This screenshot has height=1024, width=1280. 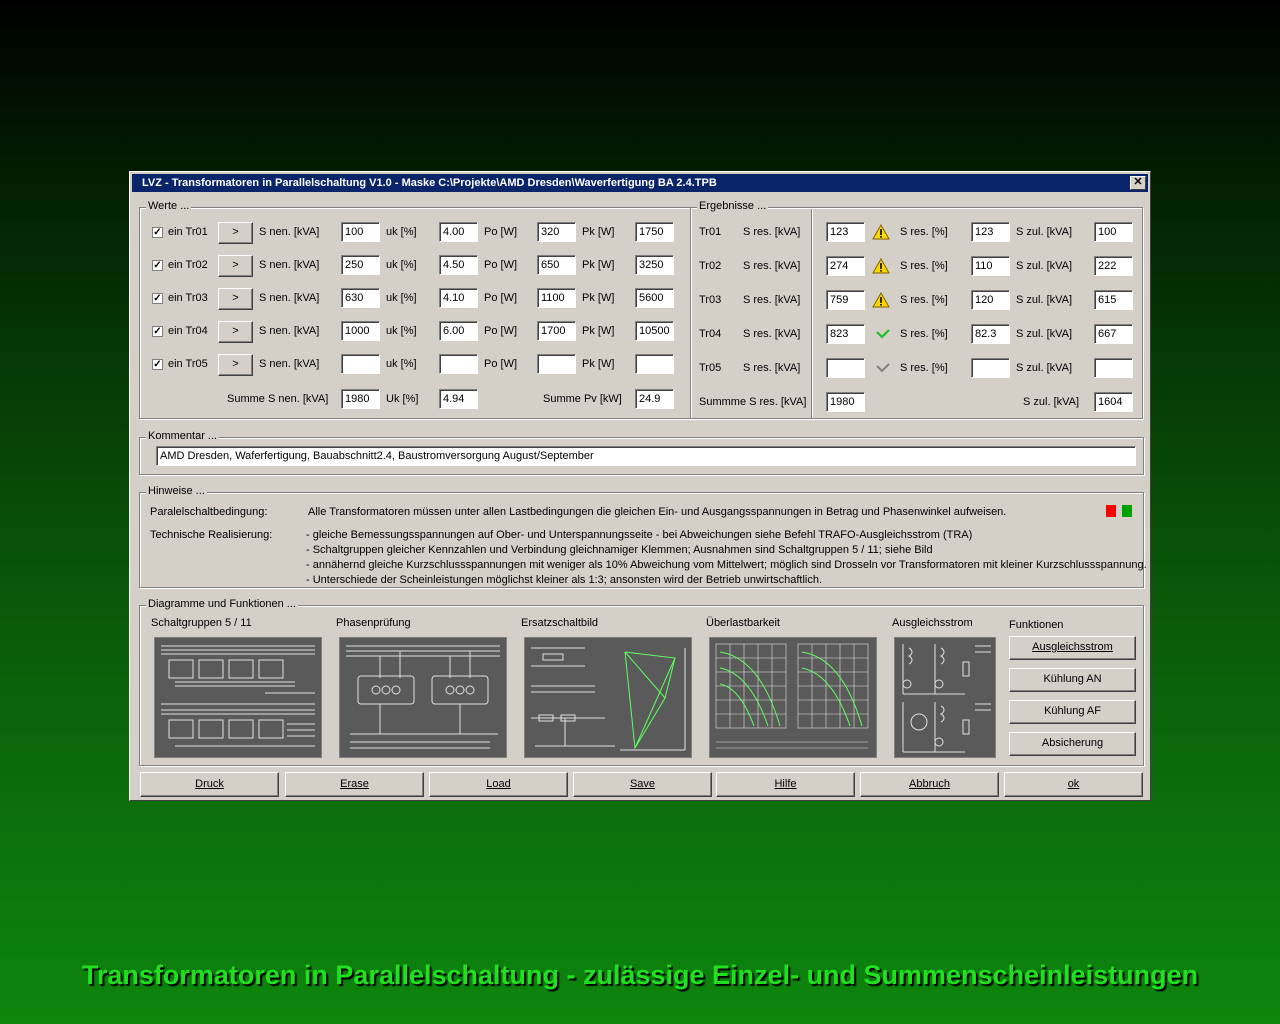 What do you see at coordinates (772, 368) in the screenshot?
I see `sres-label: S res. [kVA]` at bounding box center [772, 368].